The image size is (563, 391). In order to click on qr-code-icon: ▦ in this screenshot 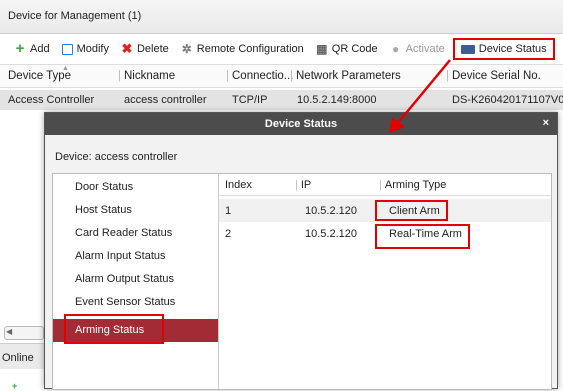, I will do `click(322, 49)`.